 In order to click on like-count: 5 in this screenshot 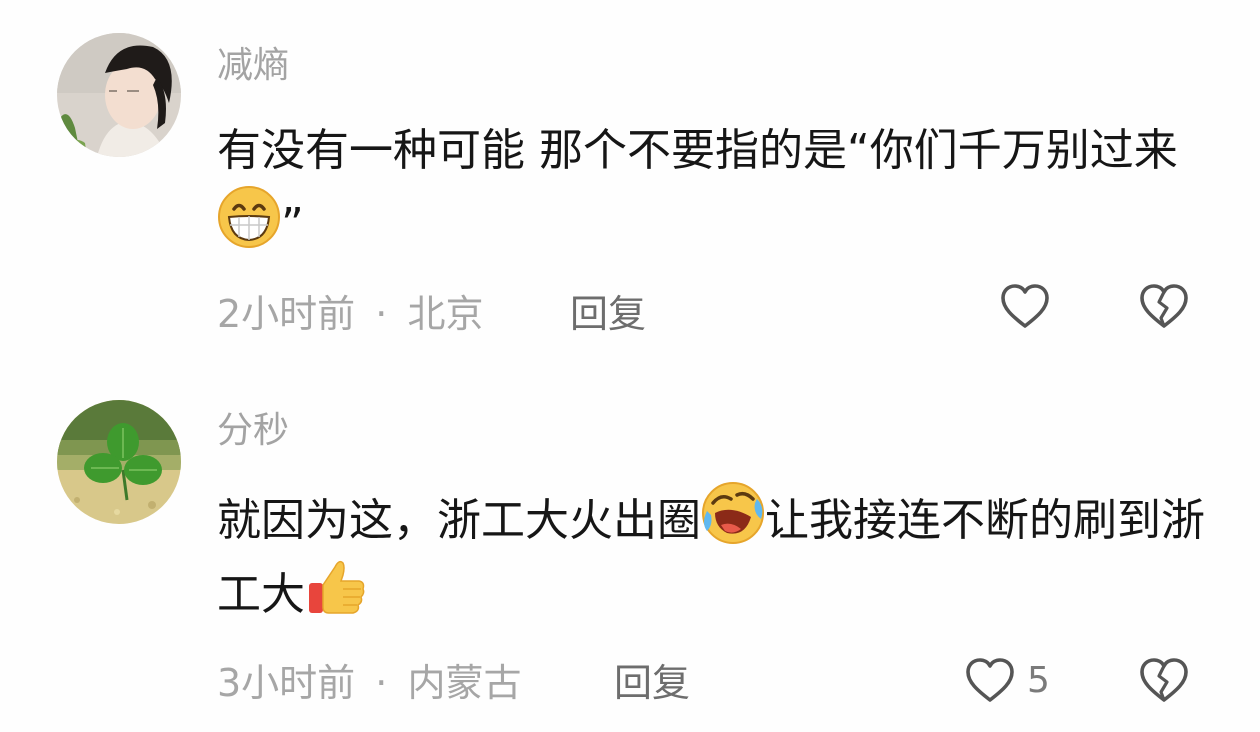, I will do `click(1038, 680)`.